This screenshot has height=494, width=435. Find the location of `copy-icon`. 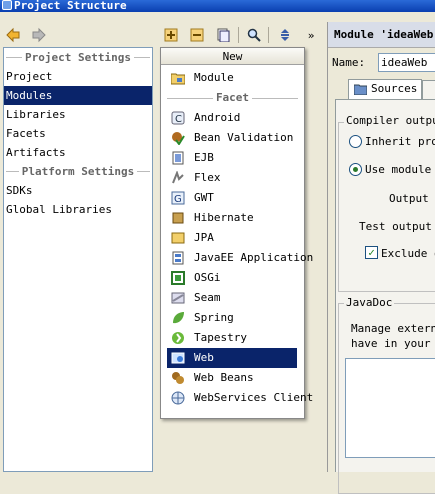

copy-icon is located at coordinates (223, 35).